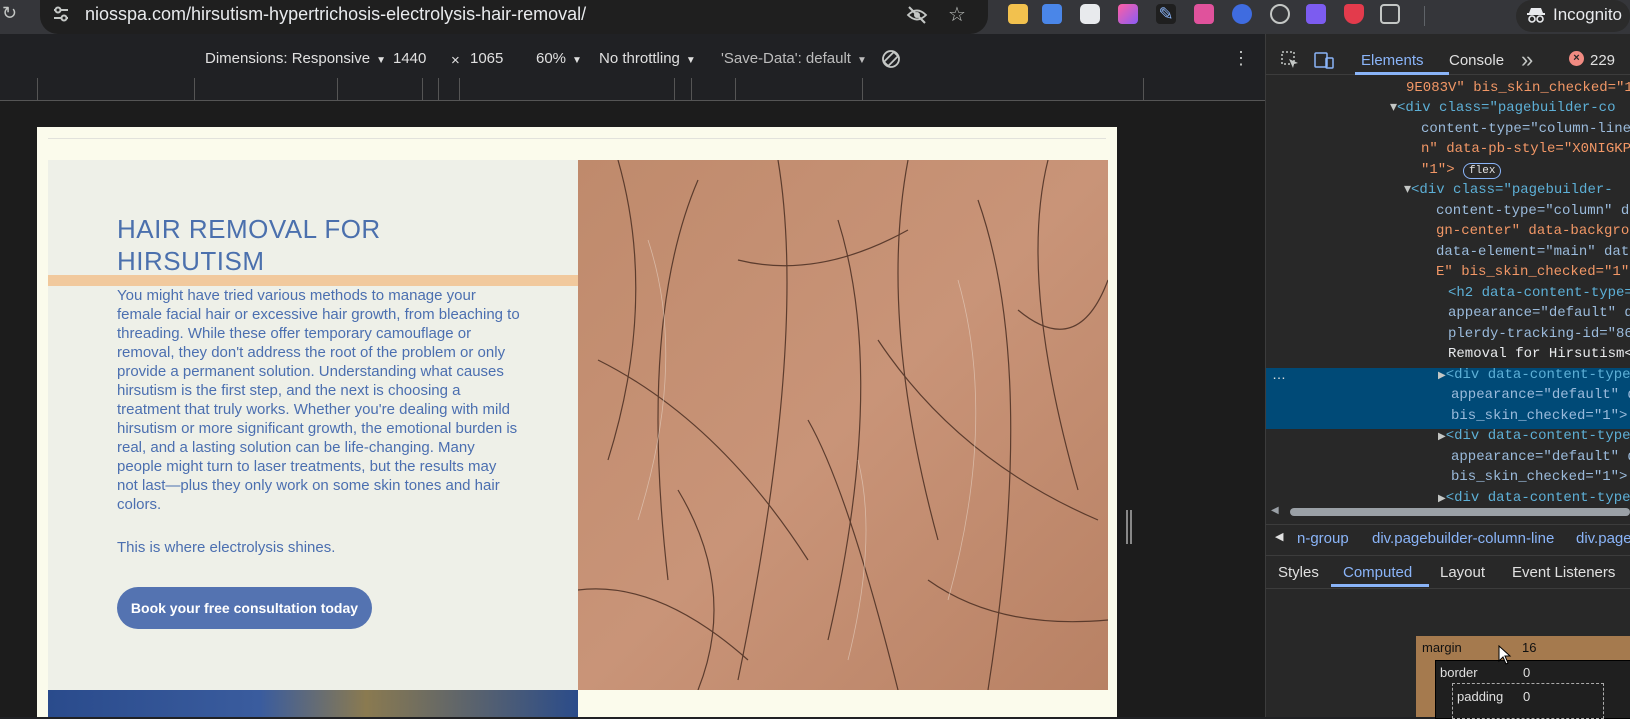 The width and height of the screenshot is (1630, 719). I want to click on subtab-styles: Styles, so click(1298, 572).